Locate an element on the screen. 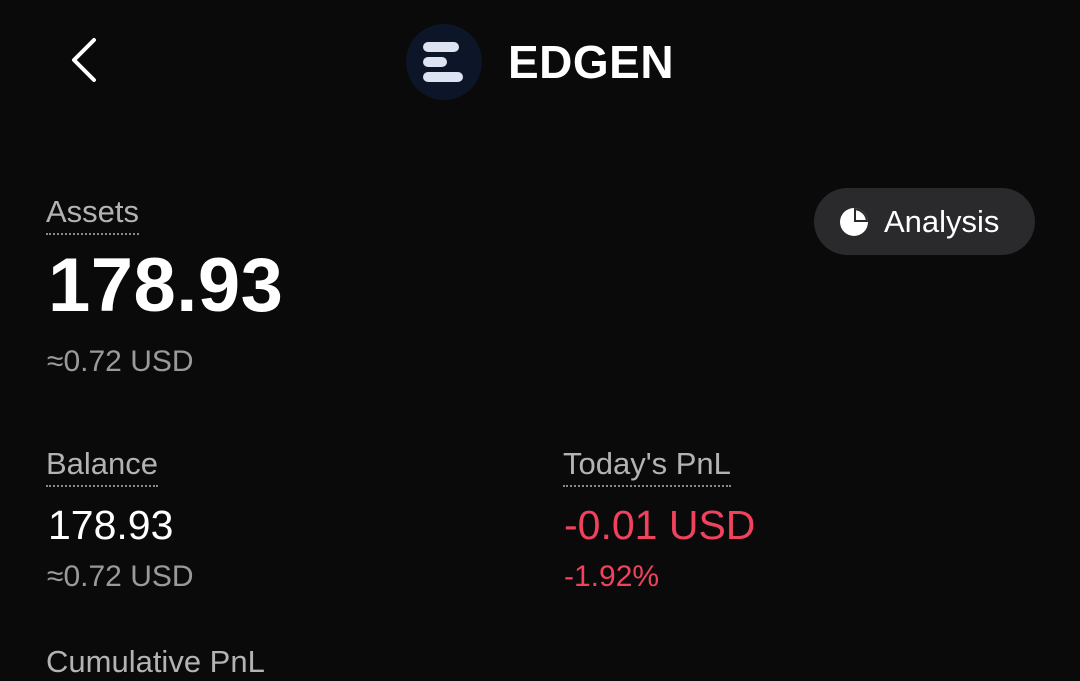 This screenshot has width=1080, height=681. todays-pnl-value: -0.01 USD is located at coordinates (660, 525).